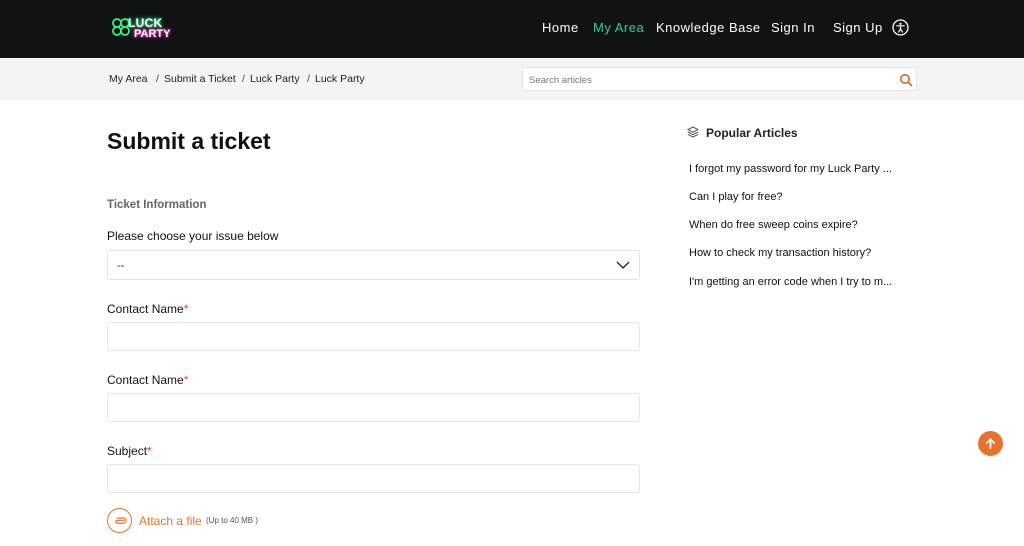 The image size is (1024, 546). What do you see at coordinates (128, 79) in the screenshot?
I see `breadcrumb-my-area: My Area` at bounding box center [128, 79].